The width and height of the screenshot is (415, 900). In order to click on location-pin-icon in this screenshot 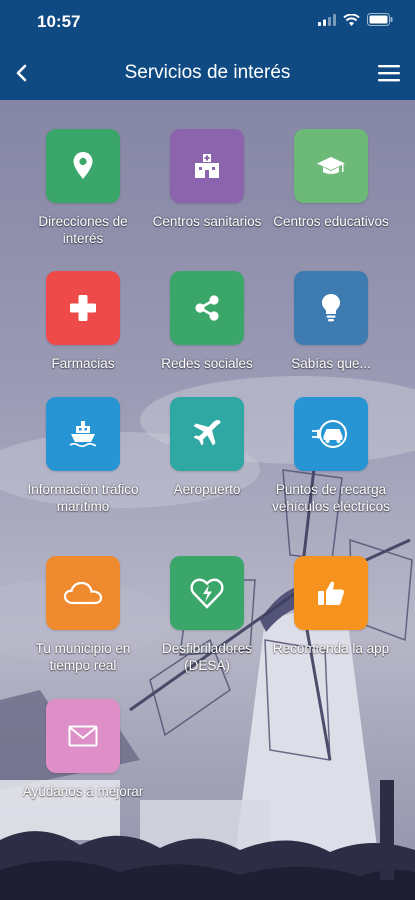, I will do `click(83, 165)`.